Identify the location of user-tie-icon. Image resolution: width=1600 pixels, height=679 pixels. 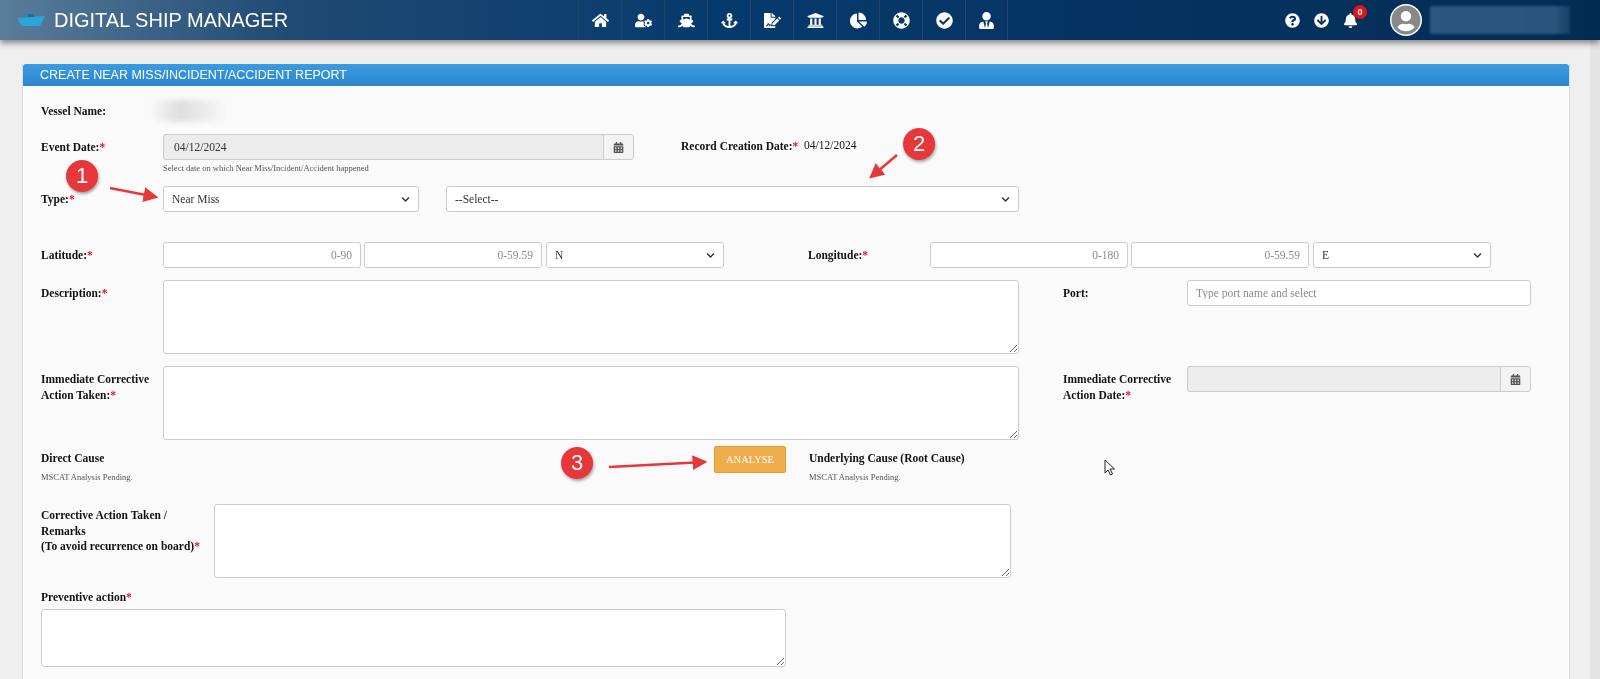
(986, 20).